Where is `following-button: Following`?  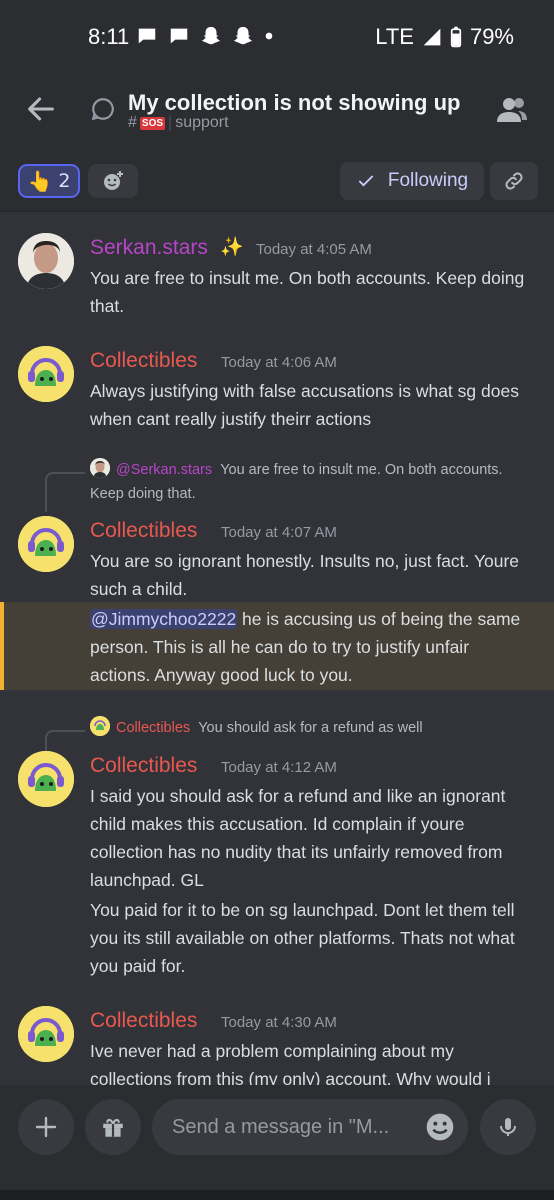 following-button: Following is located at coordinates (412, 181).